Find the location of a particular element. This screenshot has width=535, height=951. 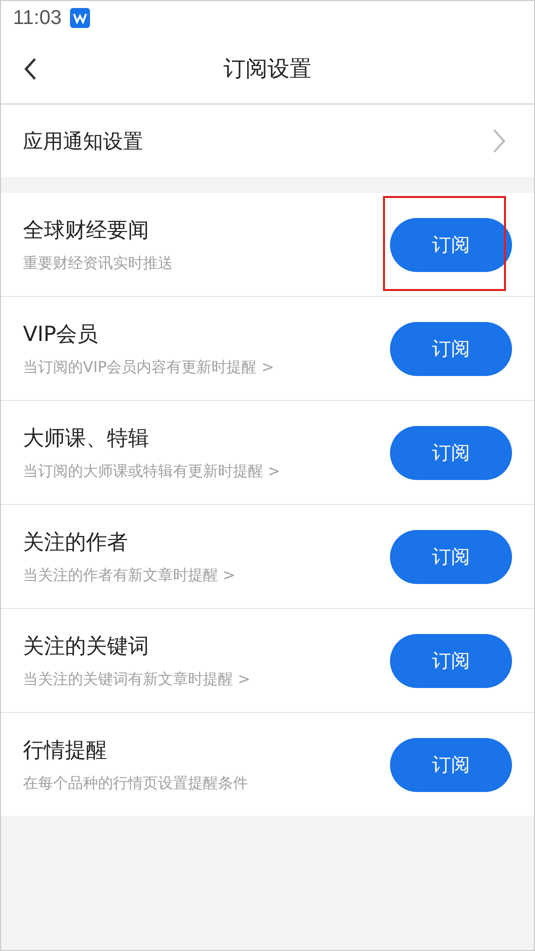

subscription-title: 全球财经要闻 is located at coordinates (86, 230).